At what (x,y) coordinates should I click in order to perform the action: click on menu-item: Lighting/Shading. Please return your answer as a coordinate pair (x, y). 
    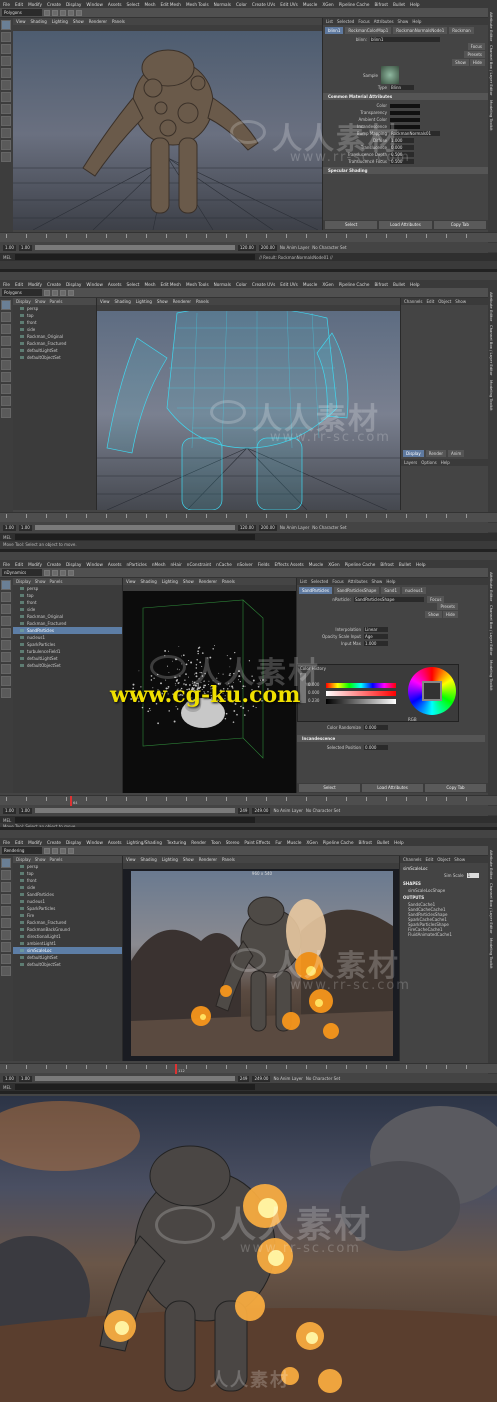
    Looking at the image, I should click on (144, 842).